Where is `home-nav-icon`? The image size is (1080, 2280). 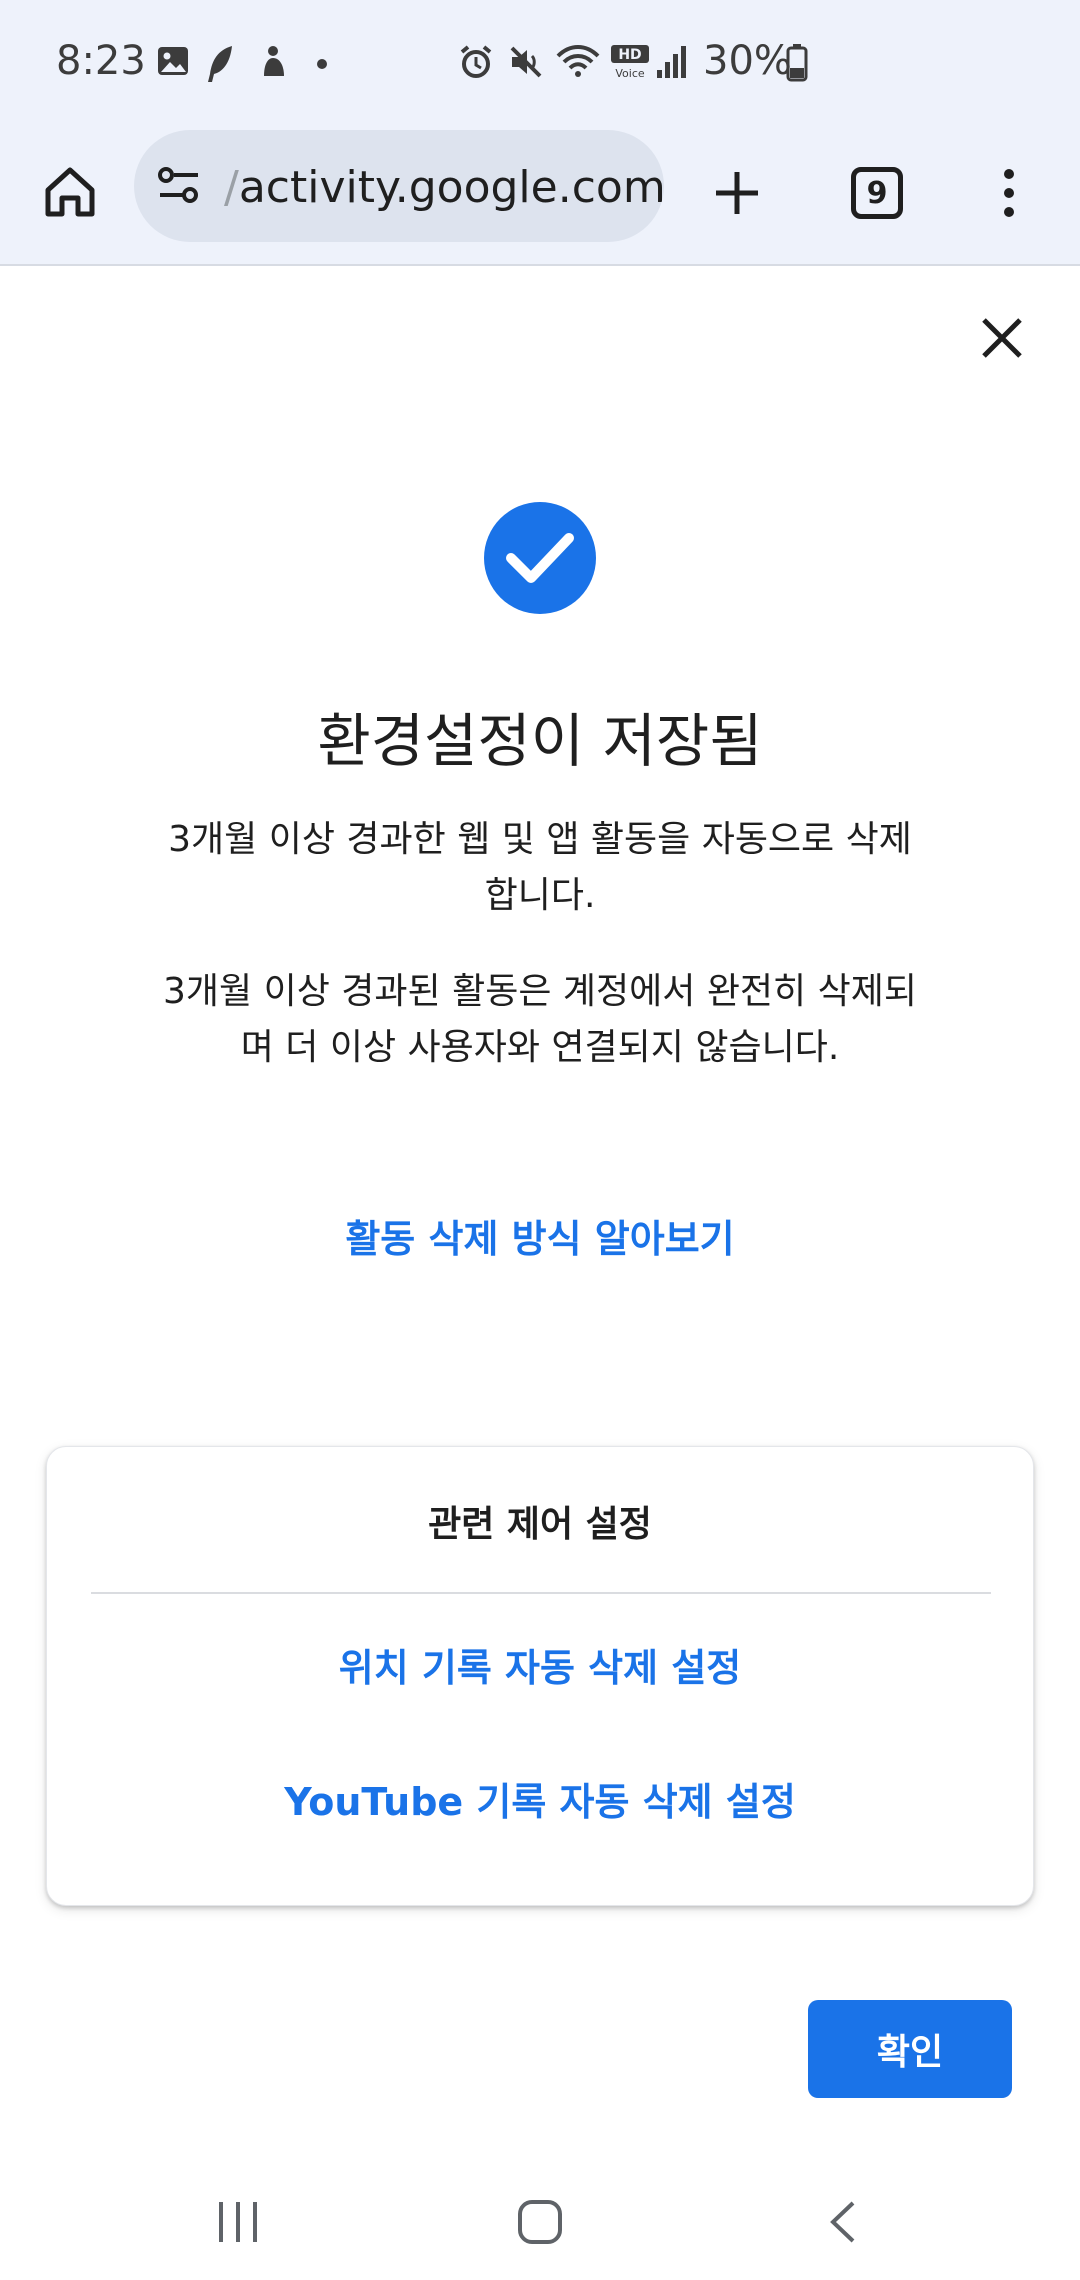
home-nav-icon is located at coordinates (540, 2222).